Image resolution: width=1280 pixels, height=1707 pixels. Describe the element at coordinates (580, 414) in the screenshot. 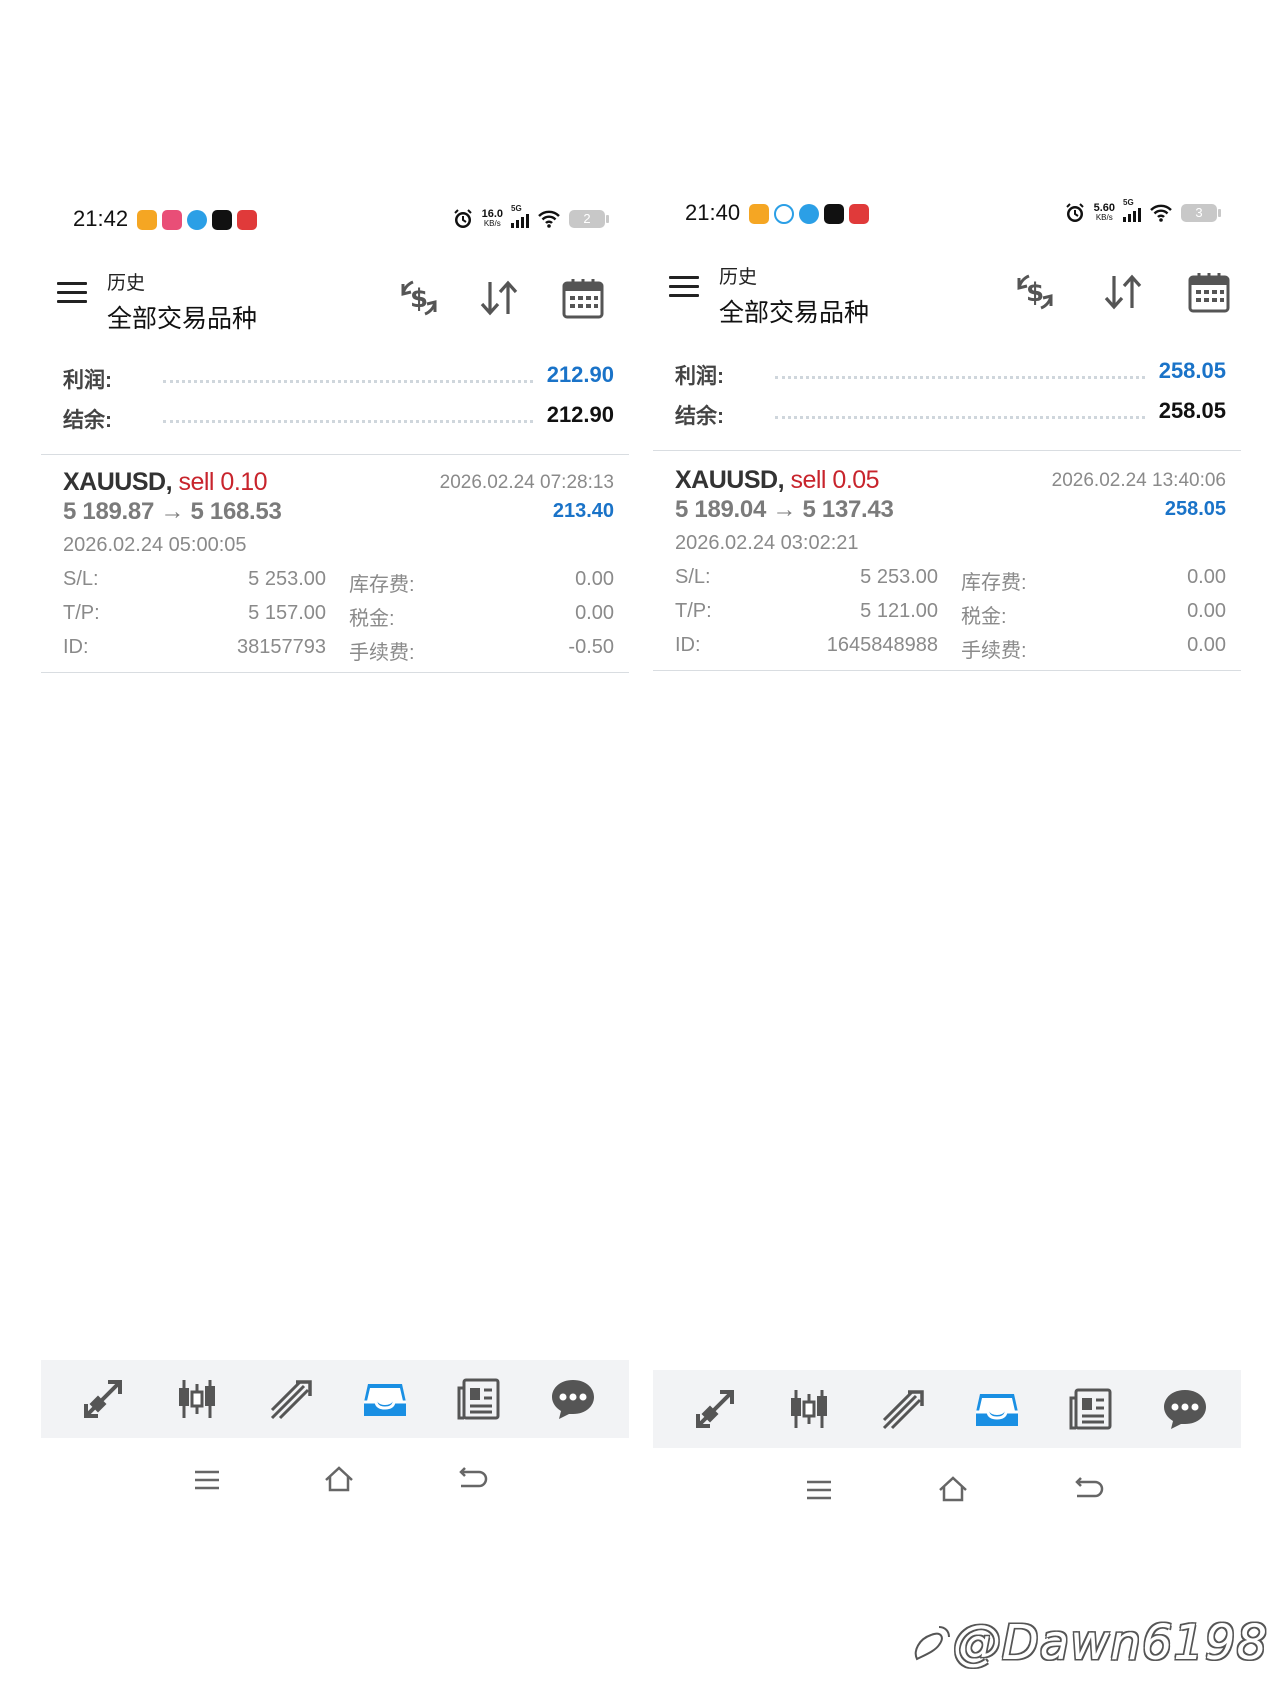

I see `balance-value: 212.90` at that location.